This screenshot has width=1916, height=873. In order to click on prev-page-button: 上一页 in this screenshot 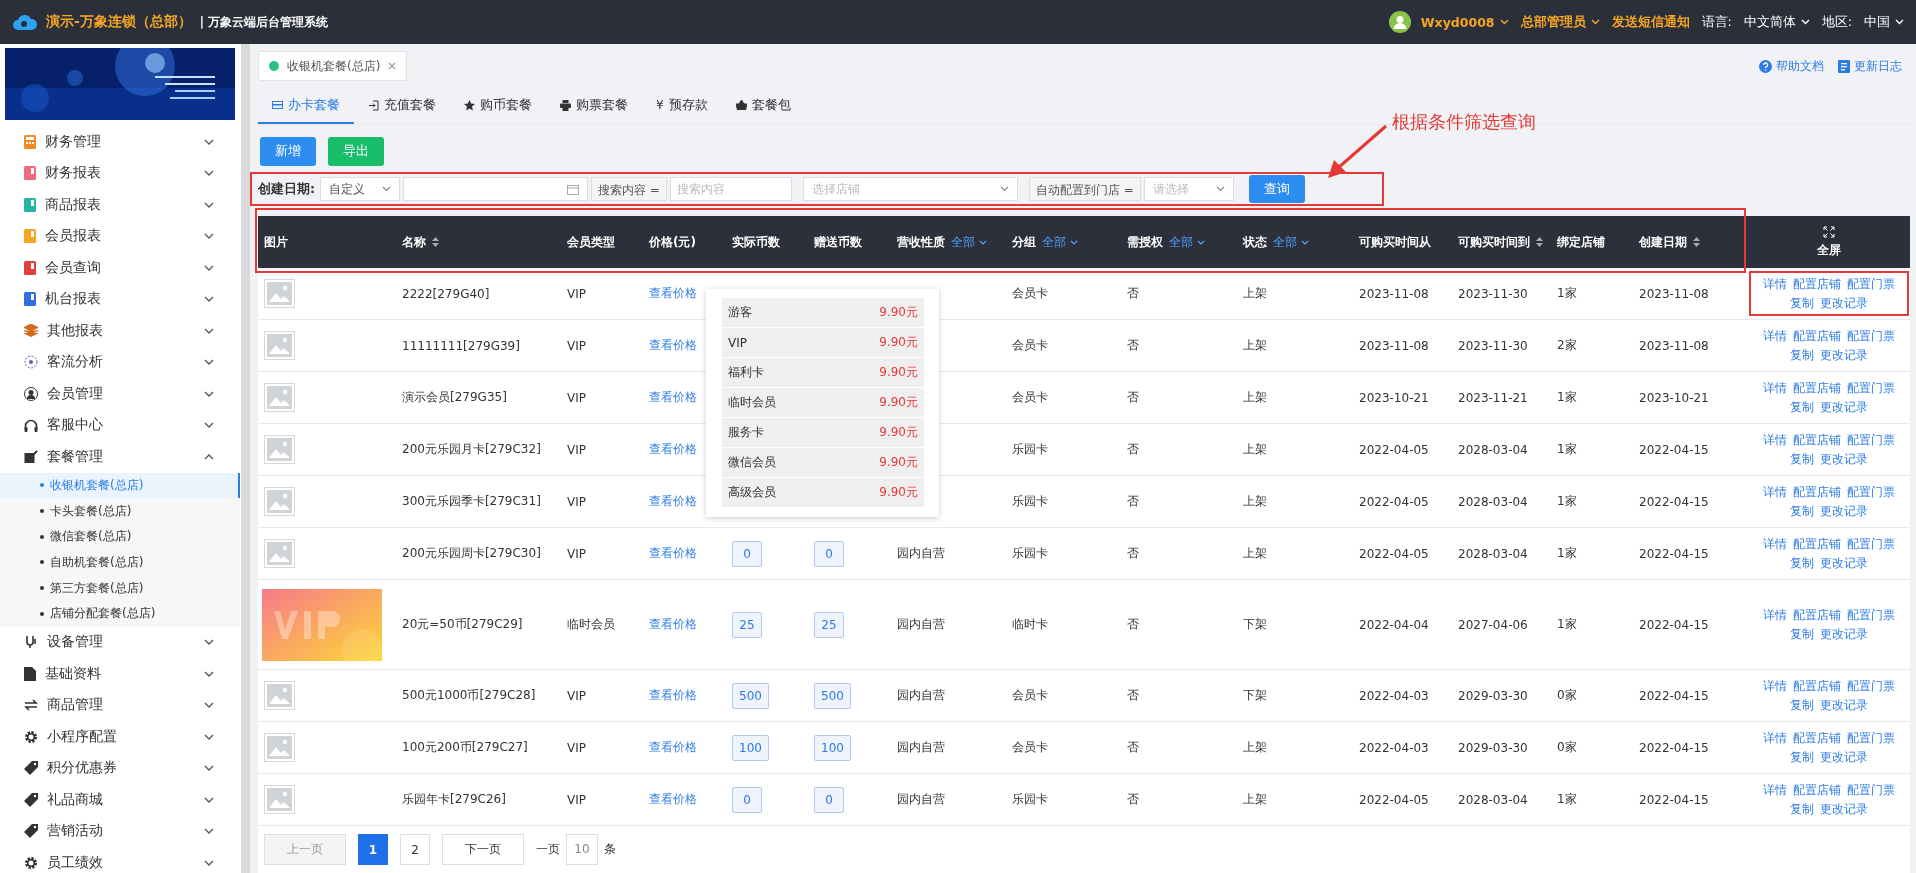, I will do `click(305, 849)`.